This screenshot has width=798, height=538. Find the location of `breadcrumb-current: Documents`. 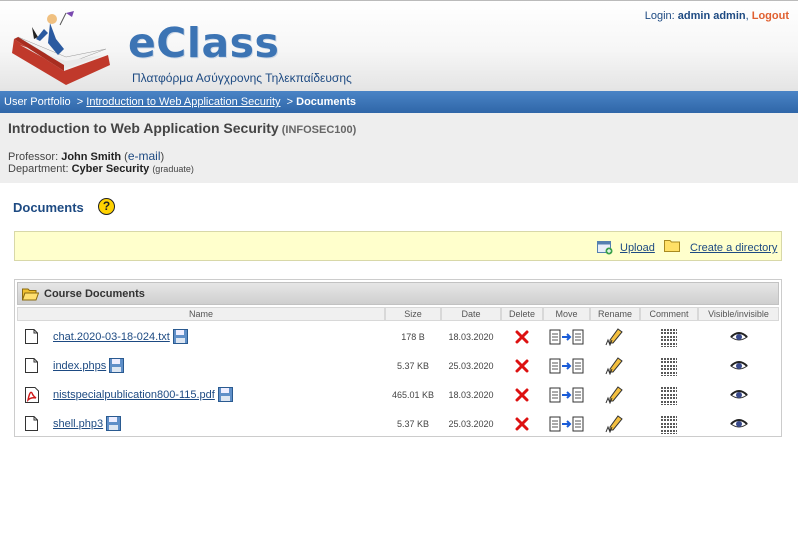

breadcrumb-current: Documents is located at coordinates (326, 102).